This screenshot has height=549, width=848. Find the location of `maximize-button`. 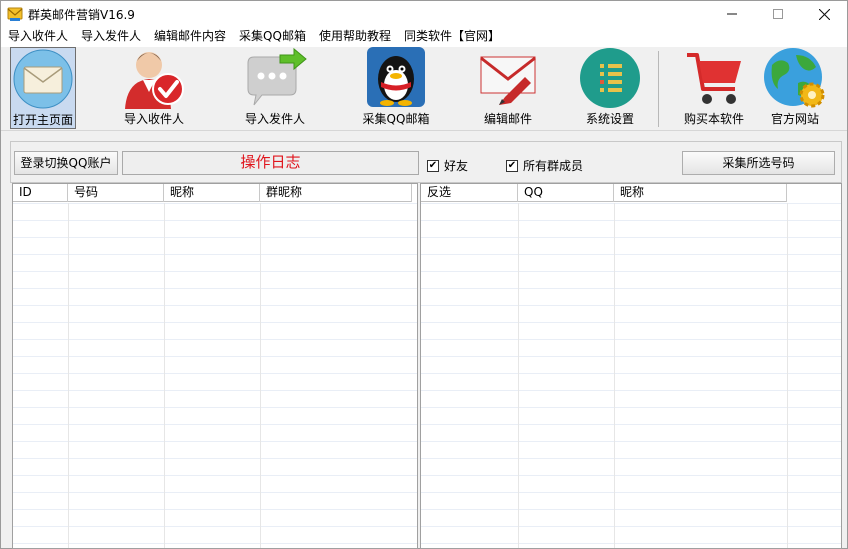

maximize-button is located at coordinates (778, 14).